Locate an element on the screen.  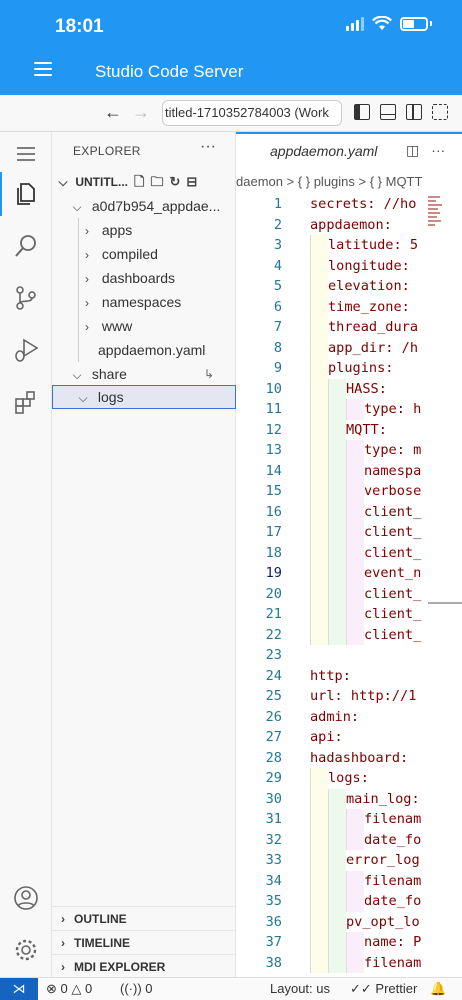
source-control-icon is located at coordinates (26, 298).